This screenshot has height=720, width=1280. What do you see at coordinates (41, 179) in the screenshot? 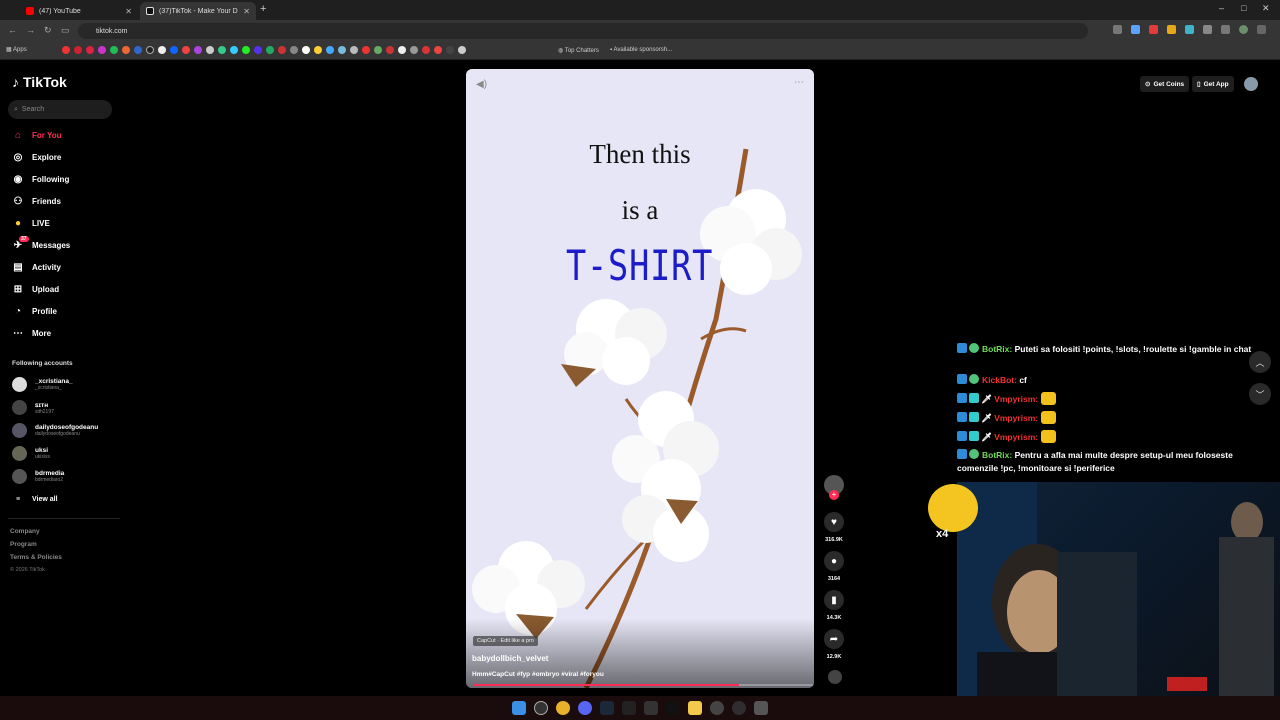
I see `nav-following: ◉ Following` at bounding box center [41, 179].